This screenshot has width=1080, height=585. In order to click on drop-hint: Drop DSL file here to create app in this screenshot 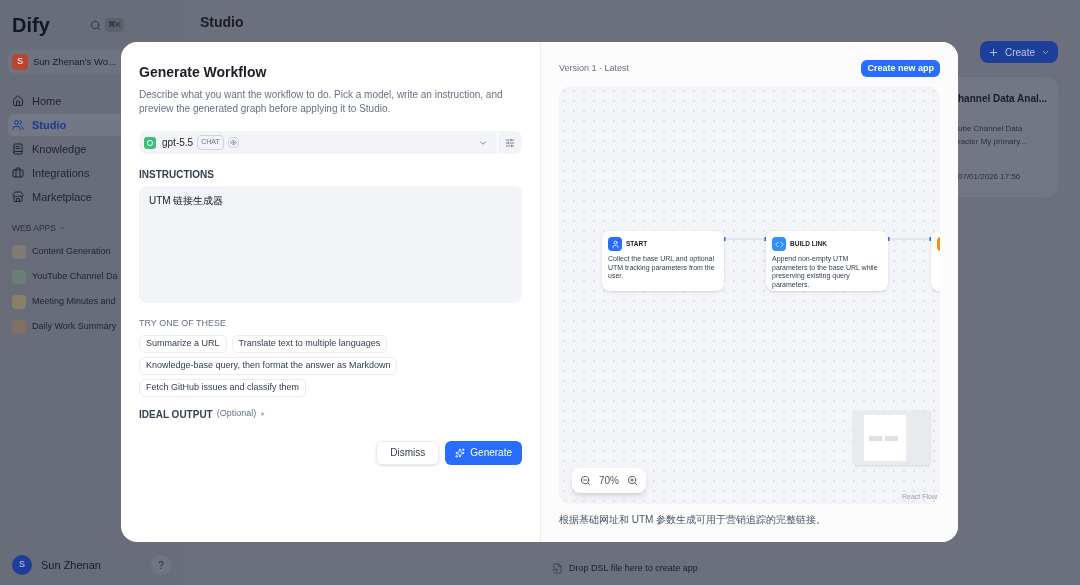, I will do `click(633, 568)`.